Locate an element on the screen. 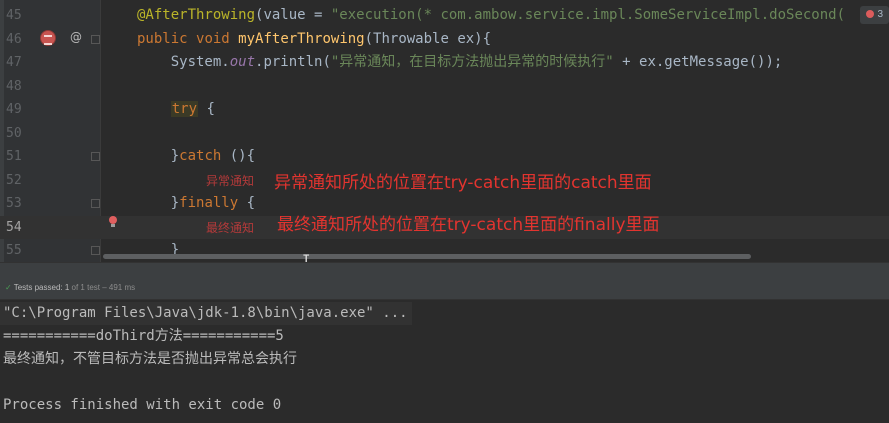 The image size is (889, 423). code-token: (value = is located at coordinates (293, 15).